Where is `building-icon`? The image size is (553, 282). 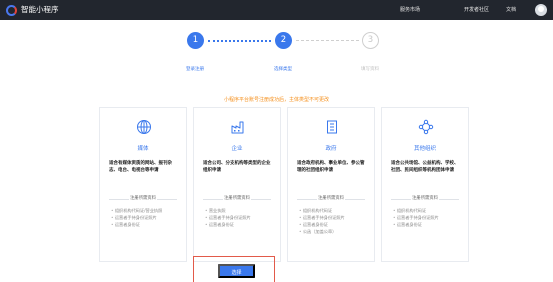 building-icon is located at coordinates (332, 127).